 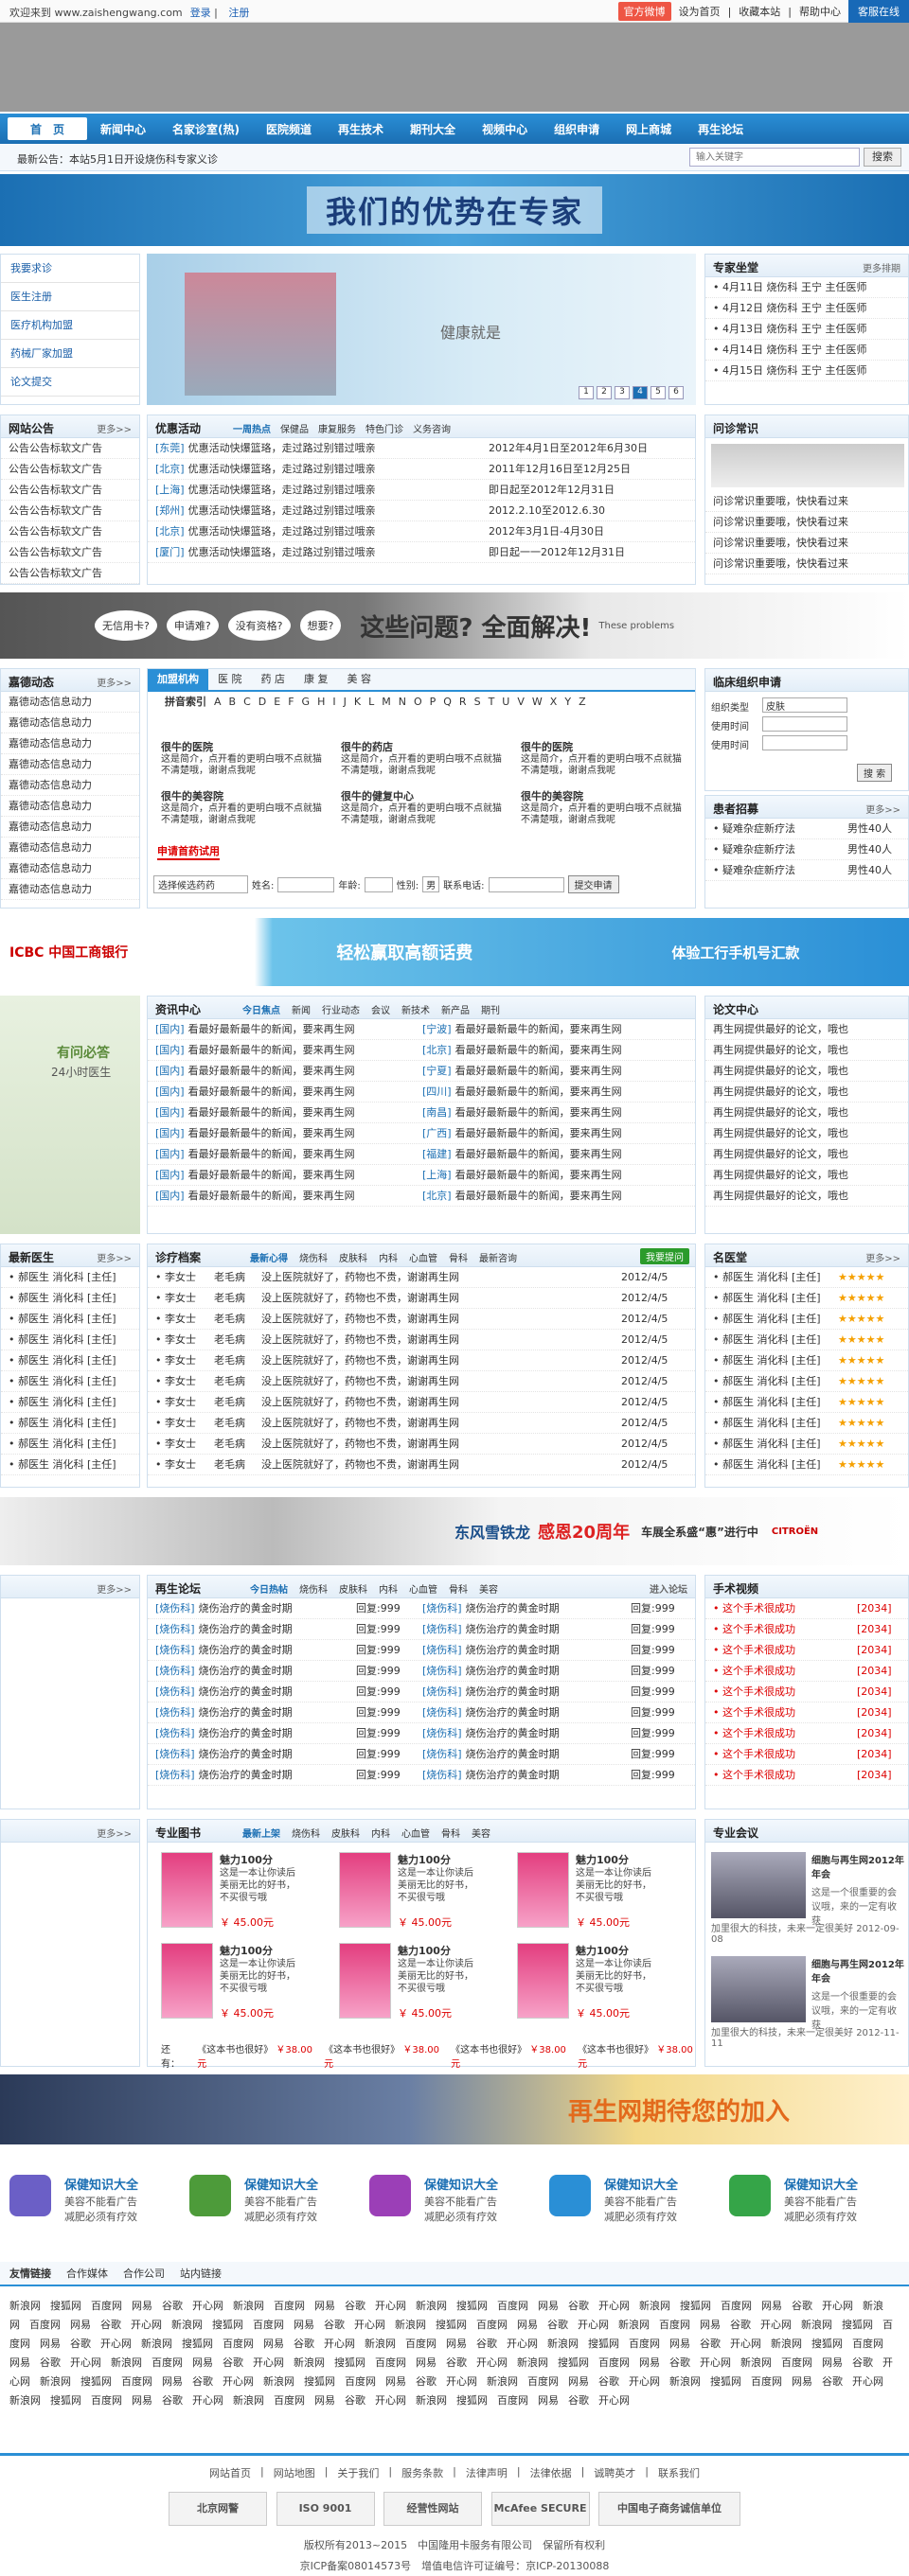 What do you see at coordinates (421, 1029) in the screenshot?
I see `table-row: [国内] 看最好最新最牛的新闻，要来再生网 [宁波] 看最好最新最牛的新闻，要来再生网` at bounding box center [421, 1029].